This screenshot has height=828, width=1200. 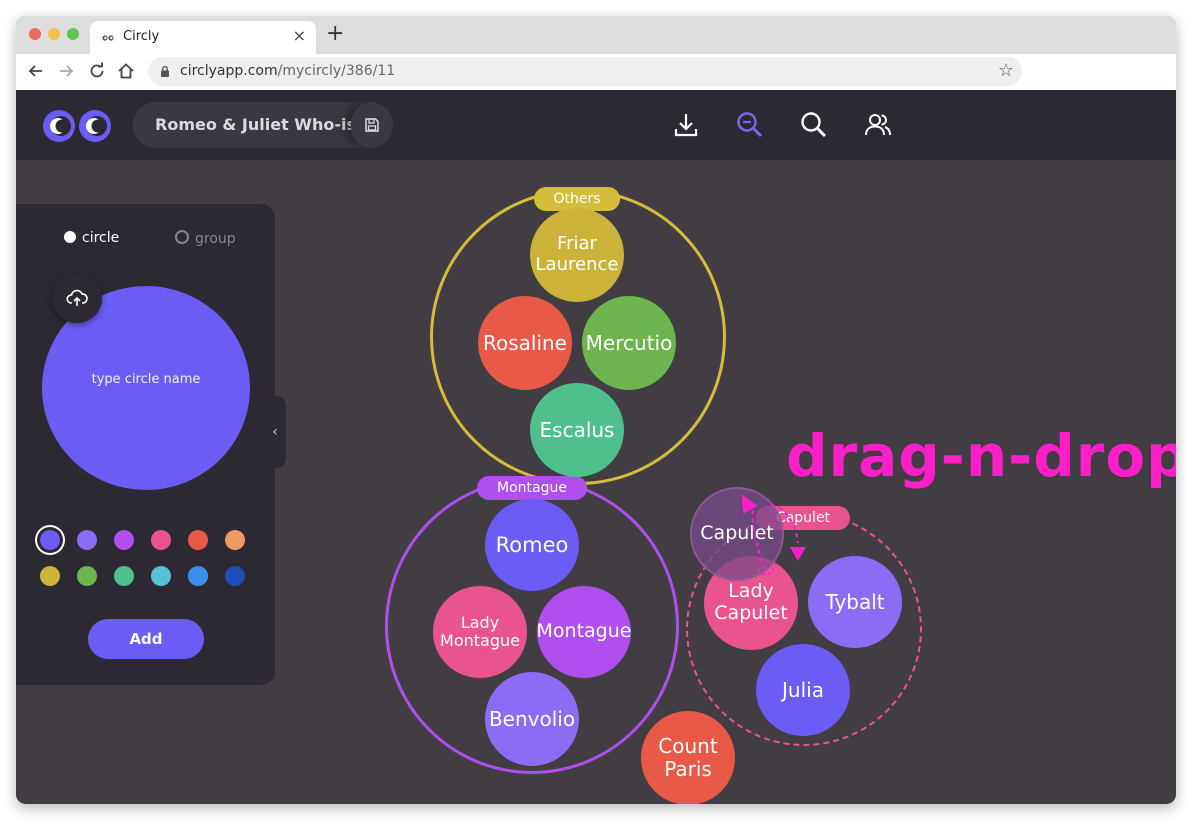 What do you see at coordinates (688, 757) in the screenshot?
I see `circle-count-paris: Count Paris` at bounding box center [688, 757].